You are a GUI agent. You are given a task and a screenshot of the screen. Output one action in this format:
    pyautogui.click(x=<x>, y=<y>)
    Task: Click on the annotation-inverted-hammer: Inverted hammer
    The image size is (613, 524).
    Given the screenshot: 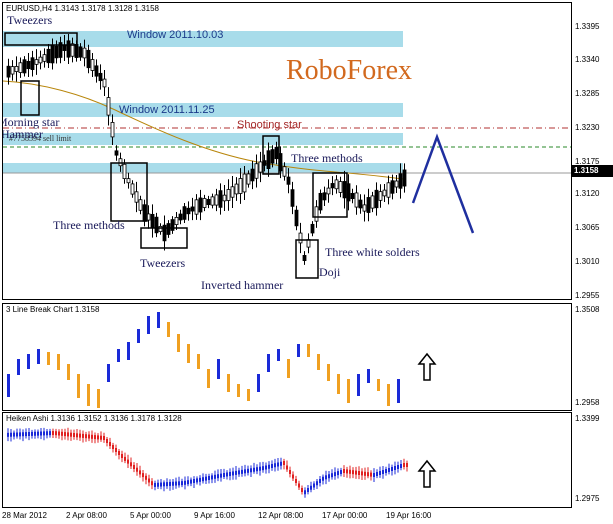 What is the action you would take?
    pyautogui.click(x=242, y=285)
    